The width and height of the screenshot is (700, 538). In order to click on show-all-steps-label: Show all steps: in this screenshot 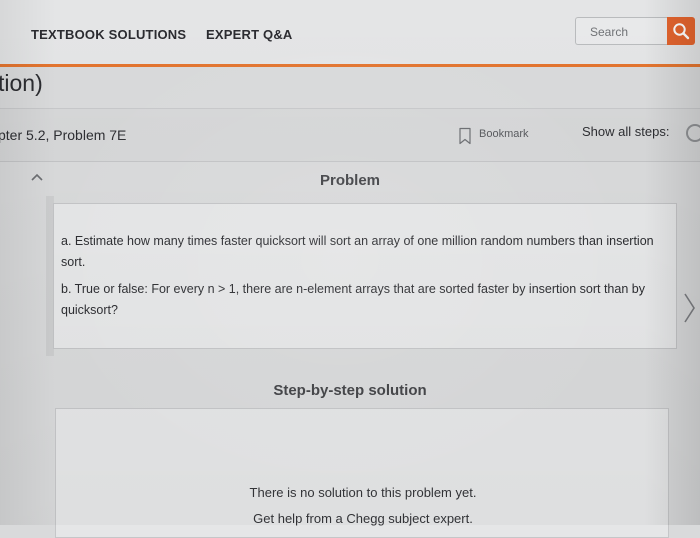, I will do `click(626, 131)`.